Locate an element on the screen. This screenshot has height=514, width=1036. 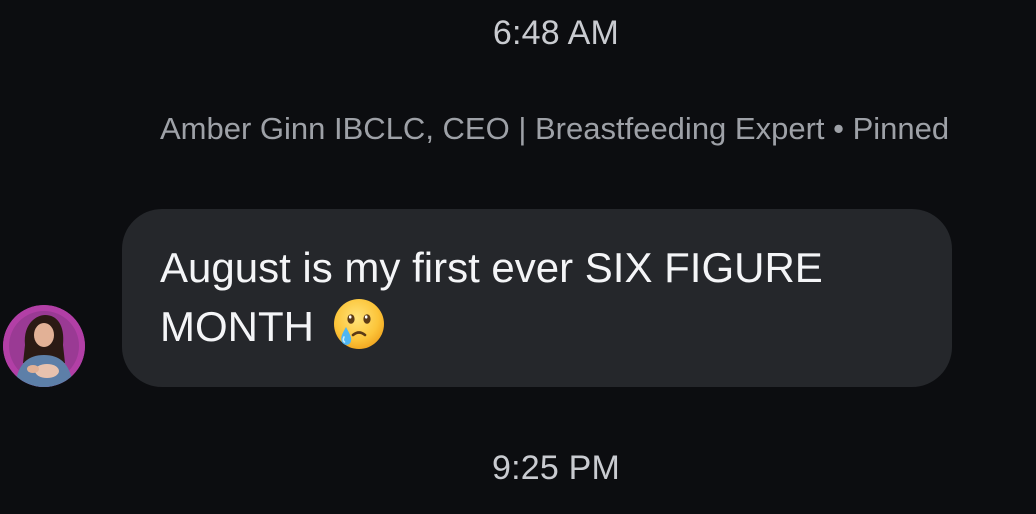
message-text: August is my first ever SIX FIGURE MONTH is located at coordinates (491, 297).